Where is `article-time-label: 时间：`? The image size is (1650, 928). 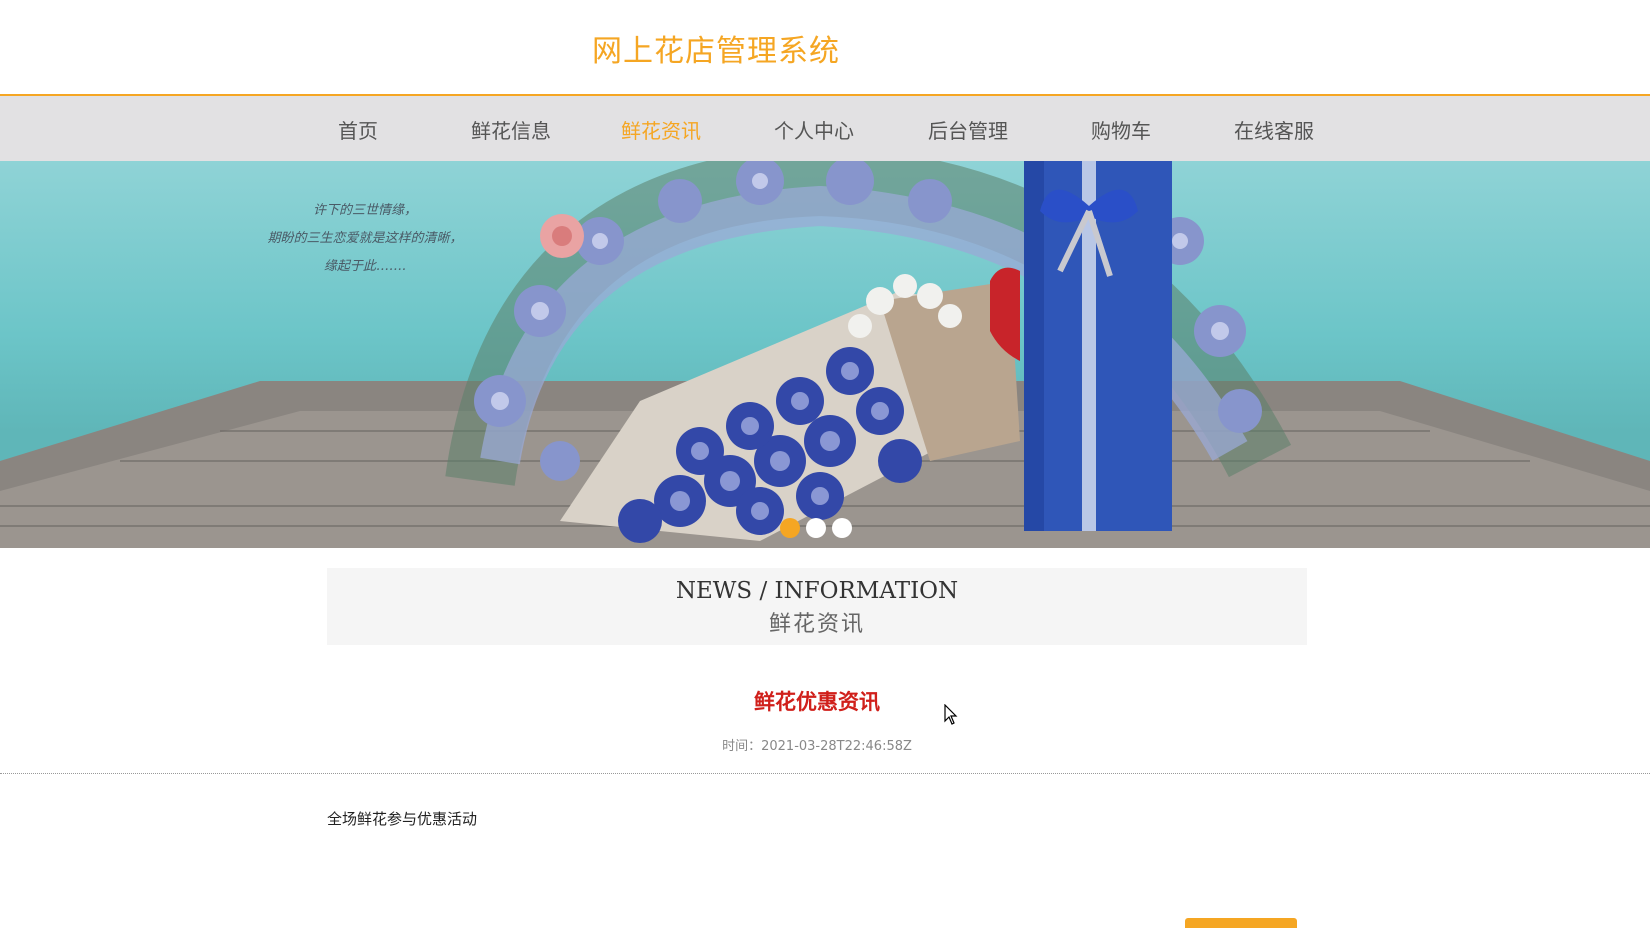 article-time-label: 时间： is located at coordinates (742, 746).